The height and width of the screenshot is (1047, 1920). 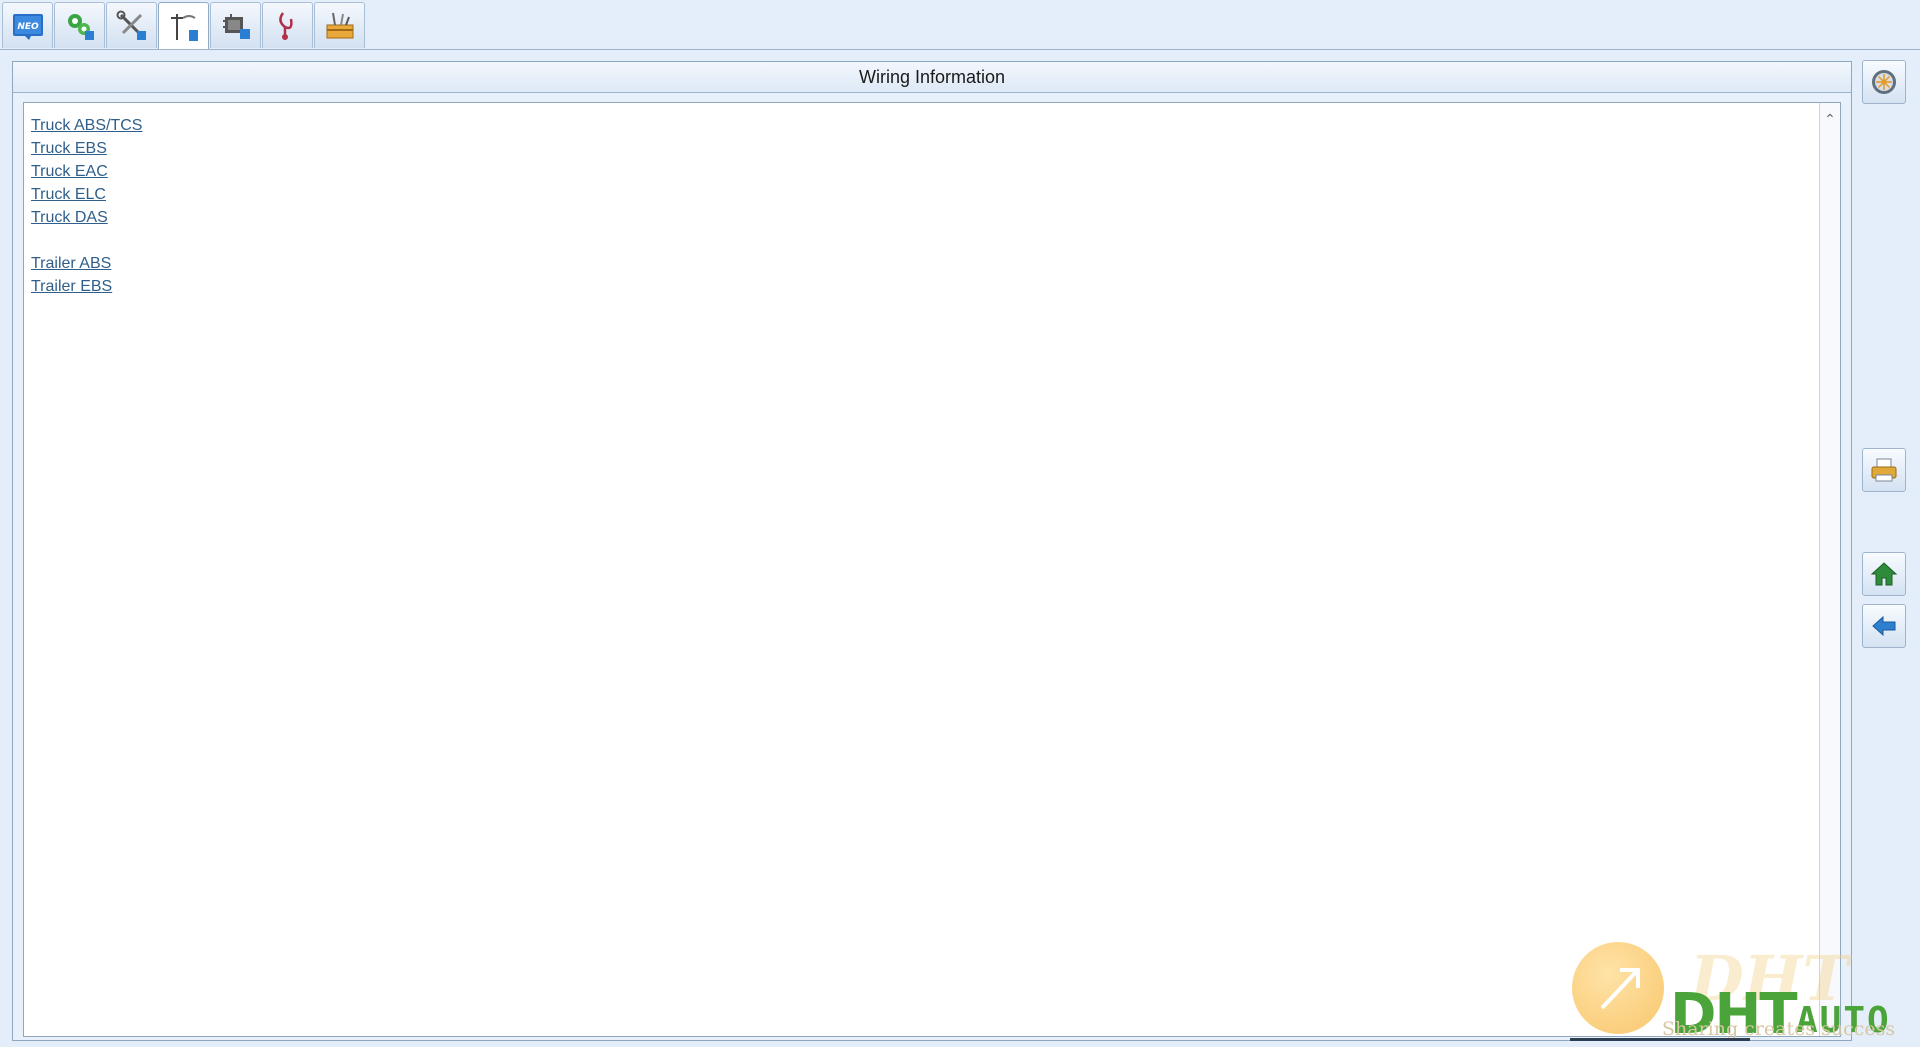 I want to click on link-group-spacer, so click(x=86, y=240).